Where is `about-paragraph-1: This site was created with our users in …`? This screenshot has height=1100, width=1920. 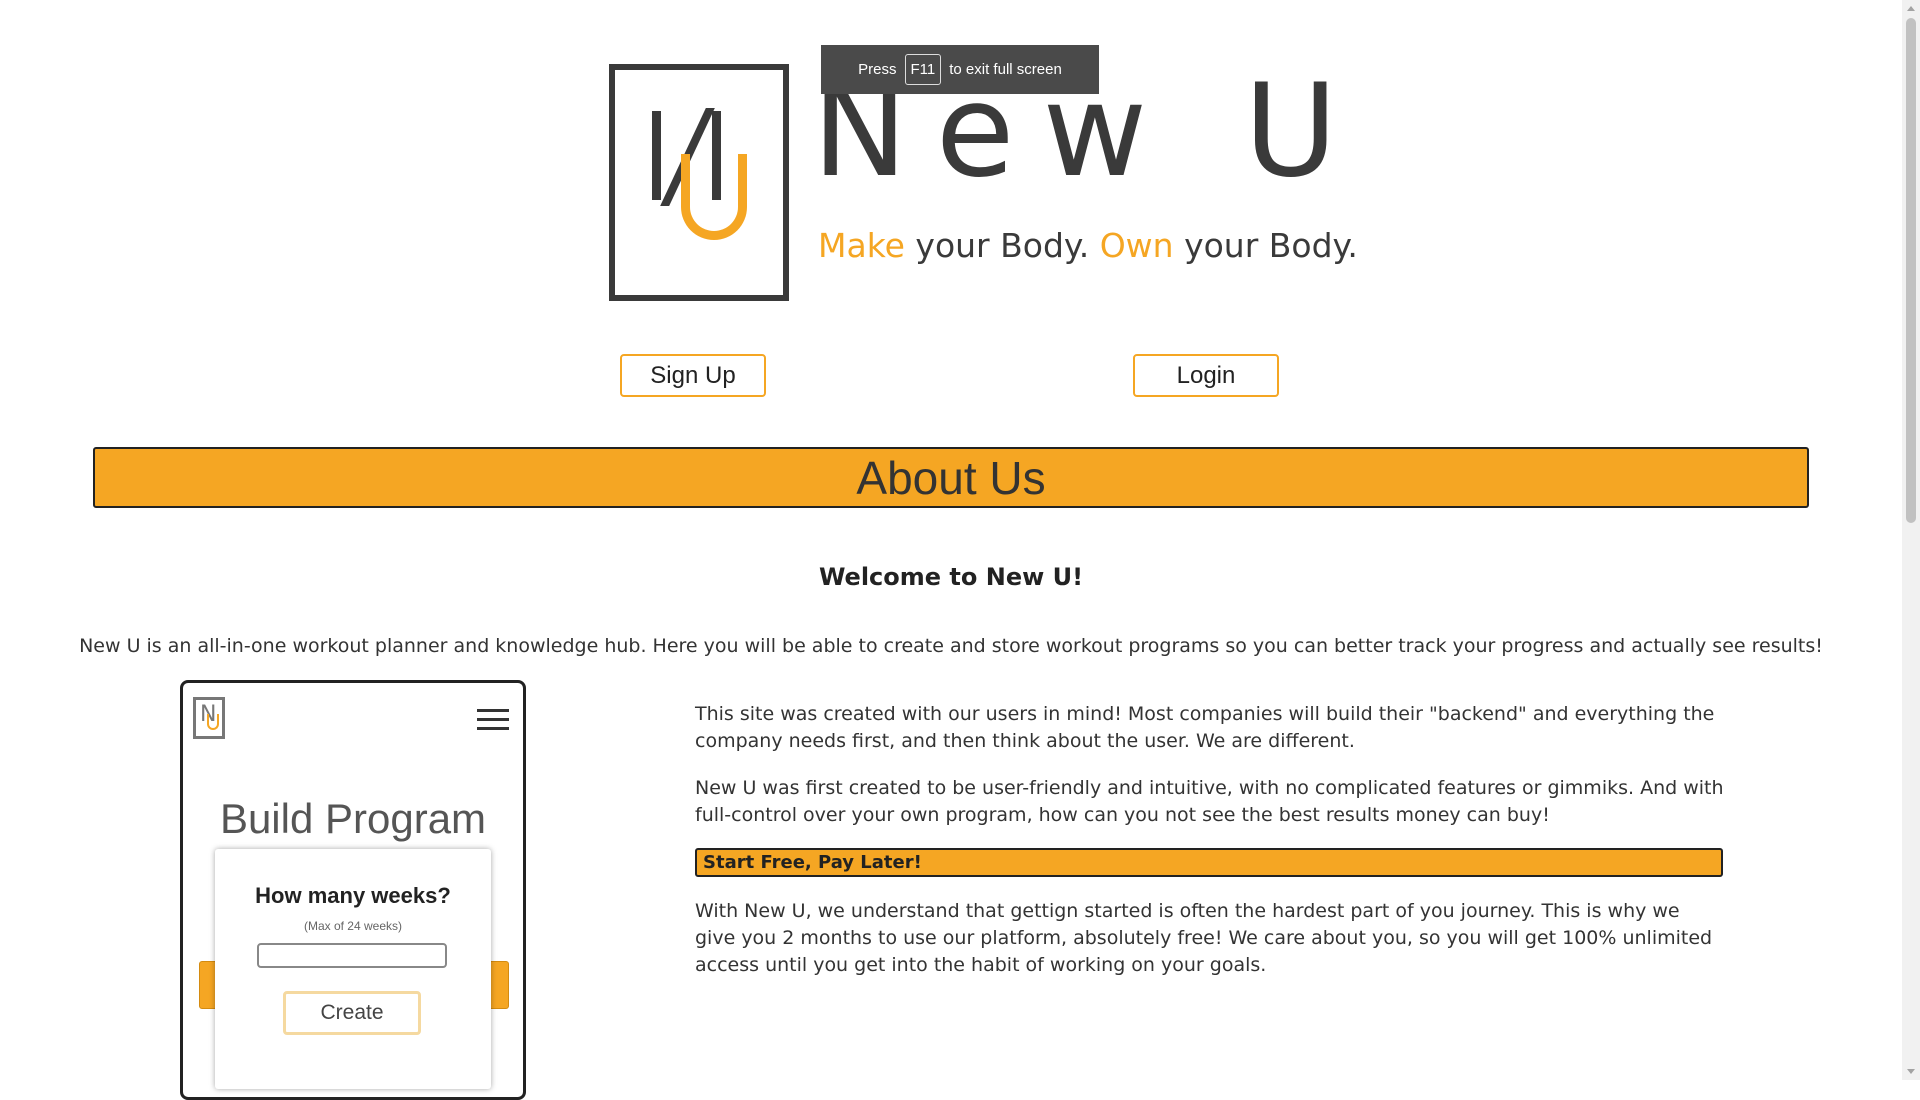 about-paragraph-1: This site was created with our users in … is located at coordinates (1205, 727).